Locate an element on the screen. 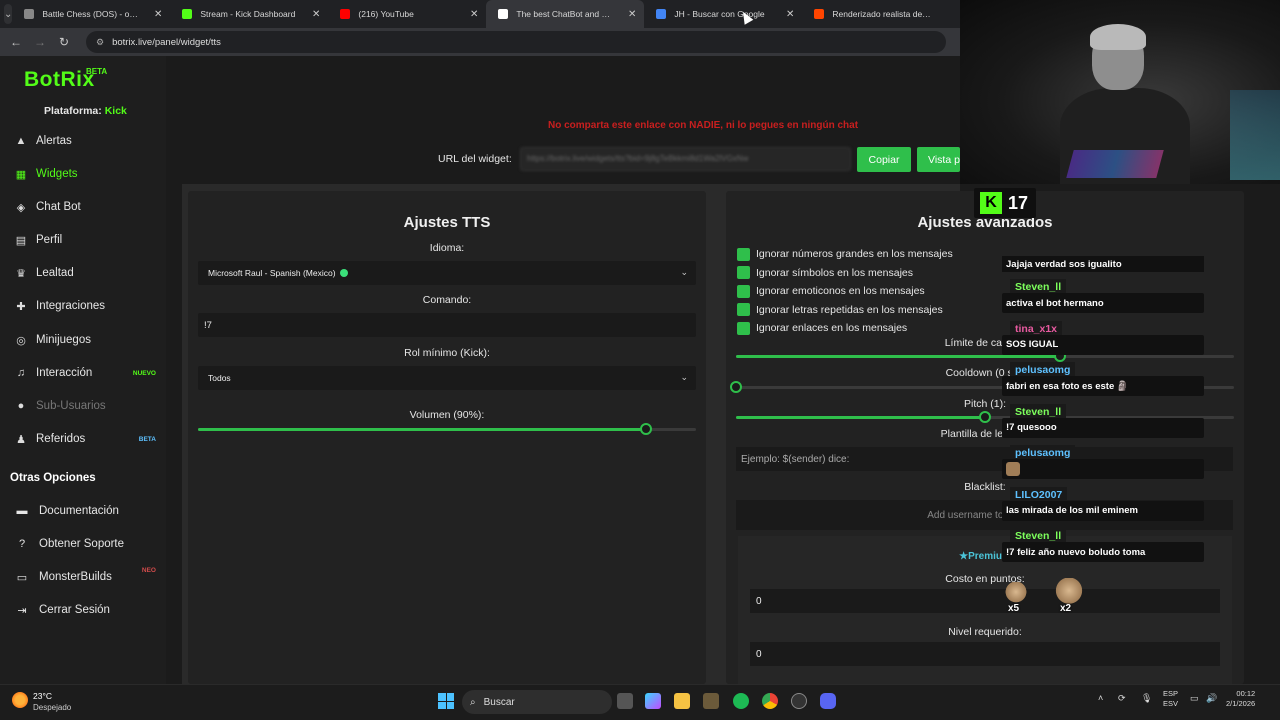 This screenshot has width=1280, height=720. volume-icon: 🔊 is located at coordinates (1211, 698).